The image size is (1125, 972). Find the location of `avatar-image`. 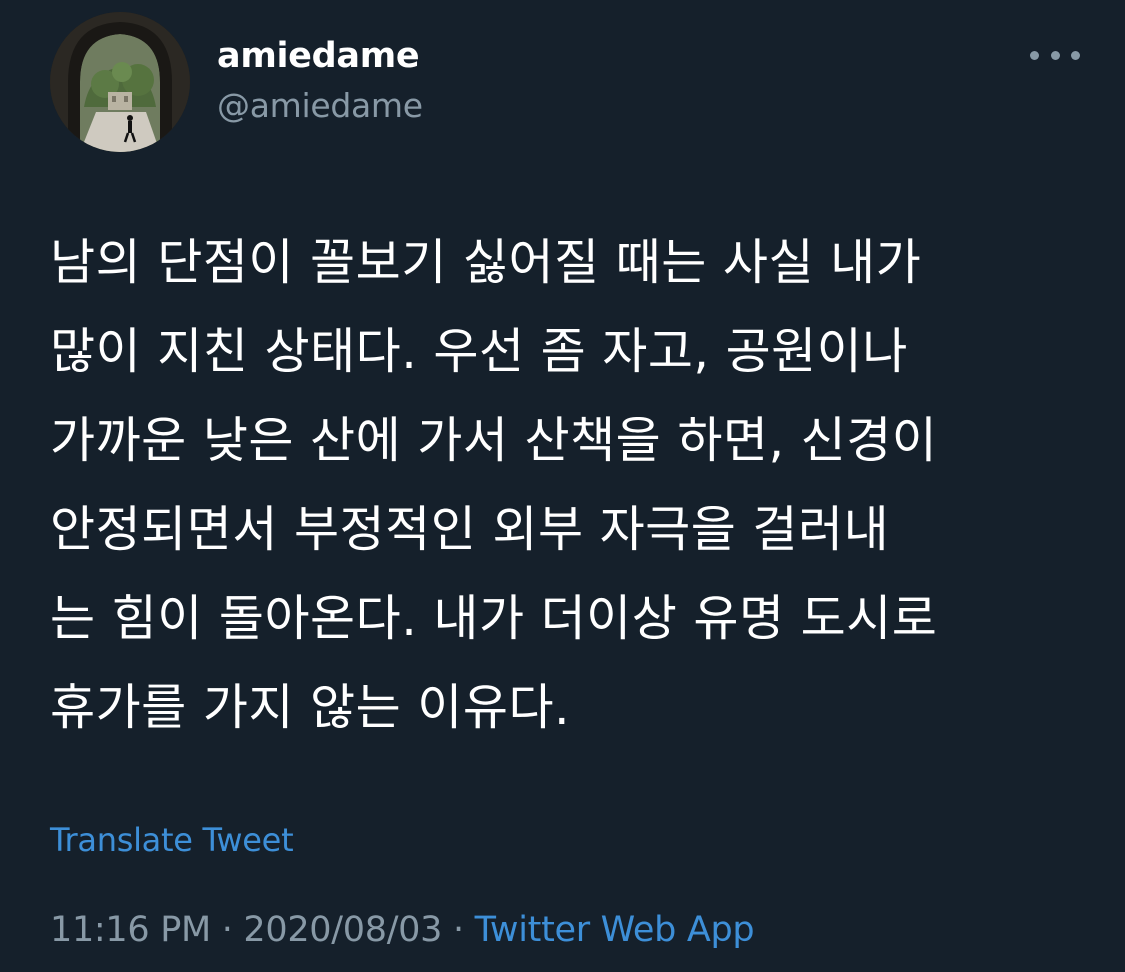

avatar-image is located at coordinates (120, 82).